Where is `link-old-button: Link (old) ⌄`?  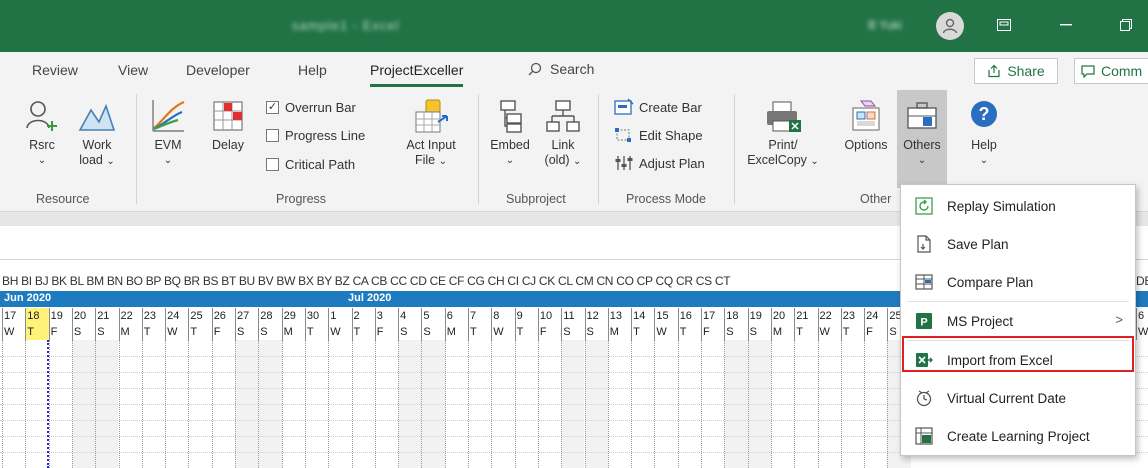 link-old-button: Link (old) ⌄ is located at coordinates (563, 133).